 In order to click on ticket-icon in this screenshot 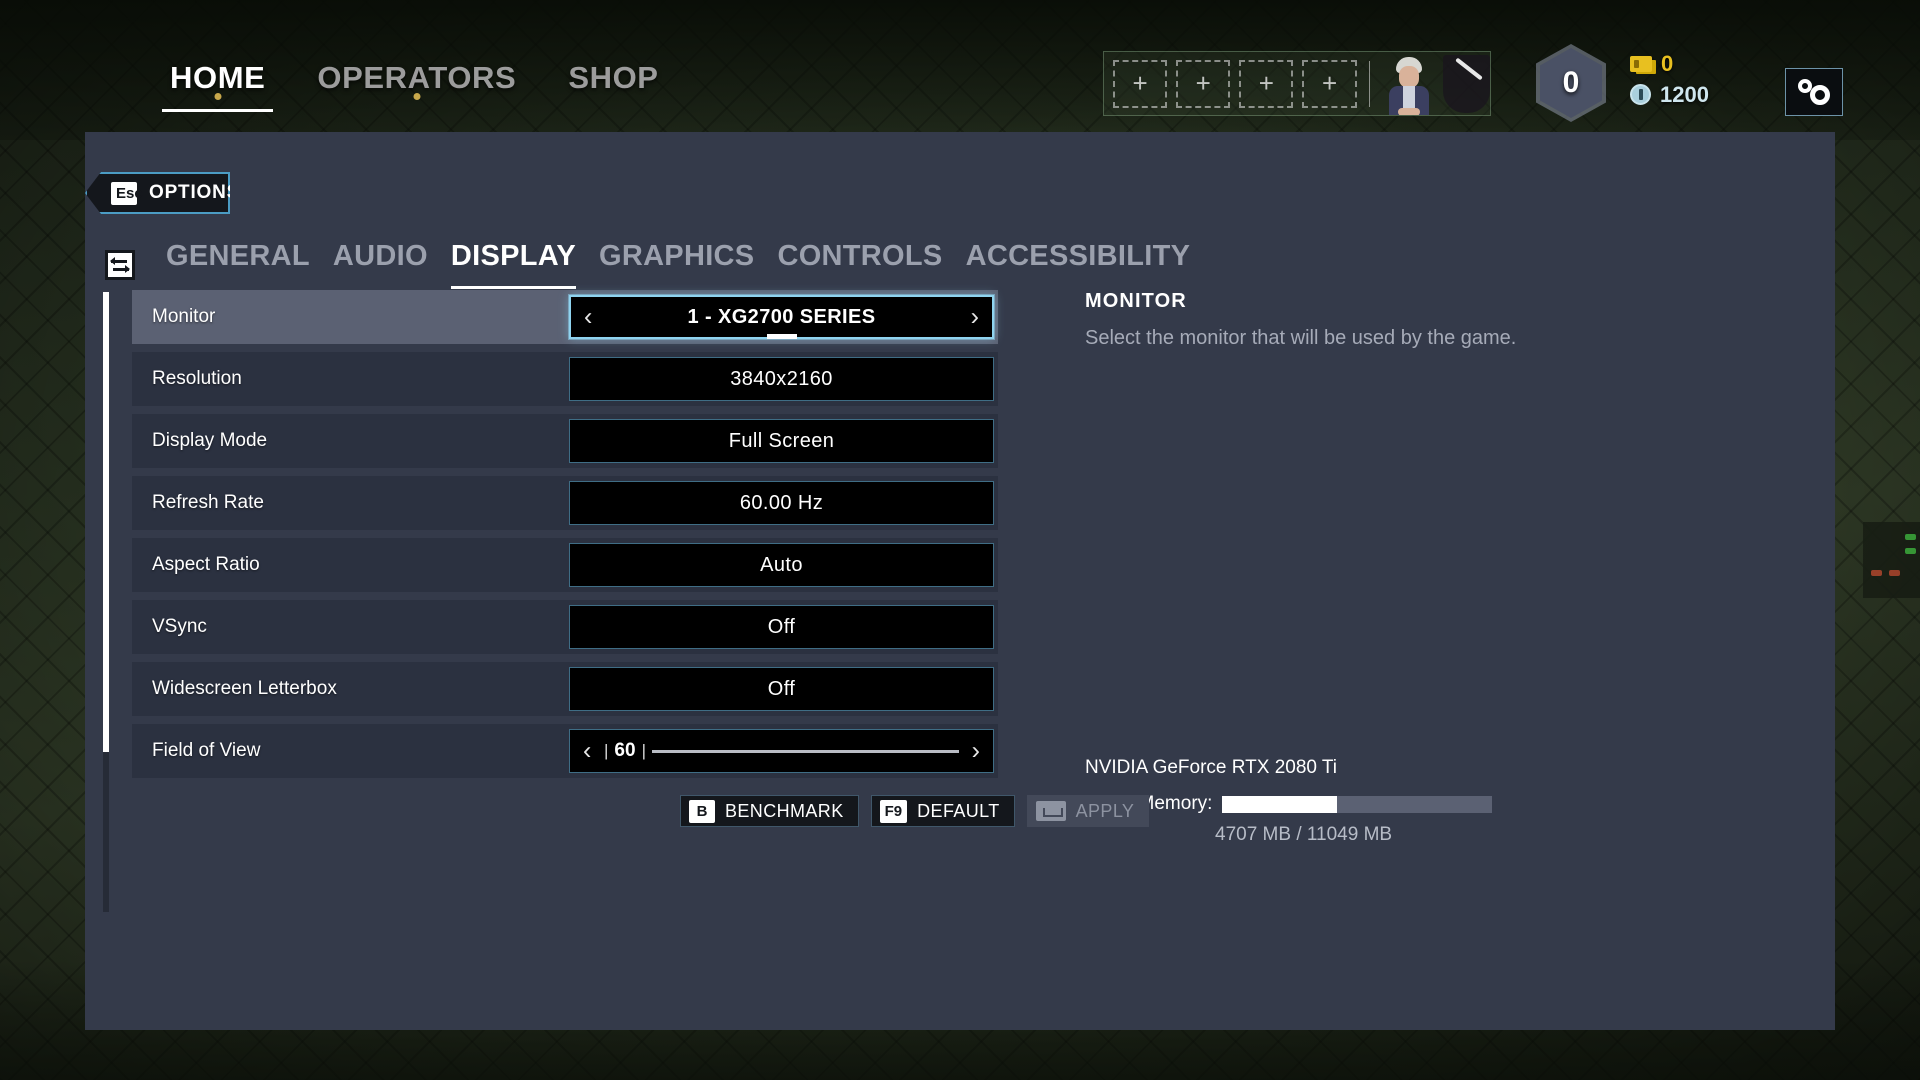, I will do `click(1641, 63)`.